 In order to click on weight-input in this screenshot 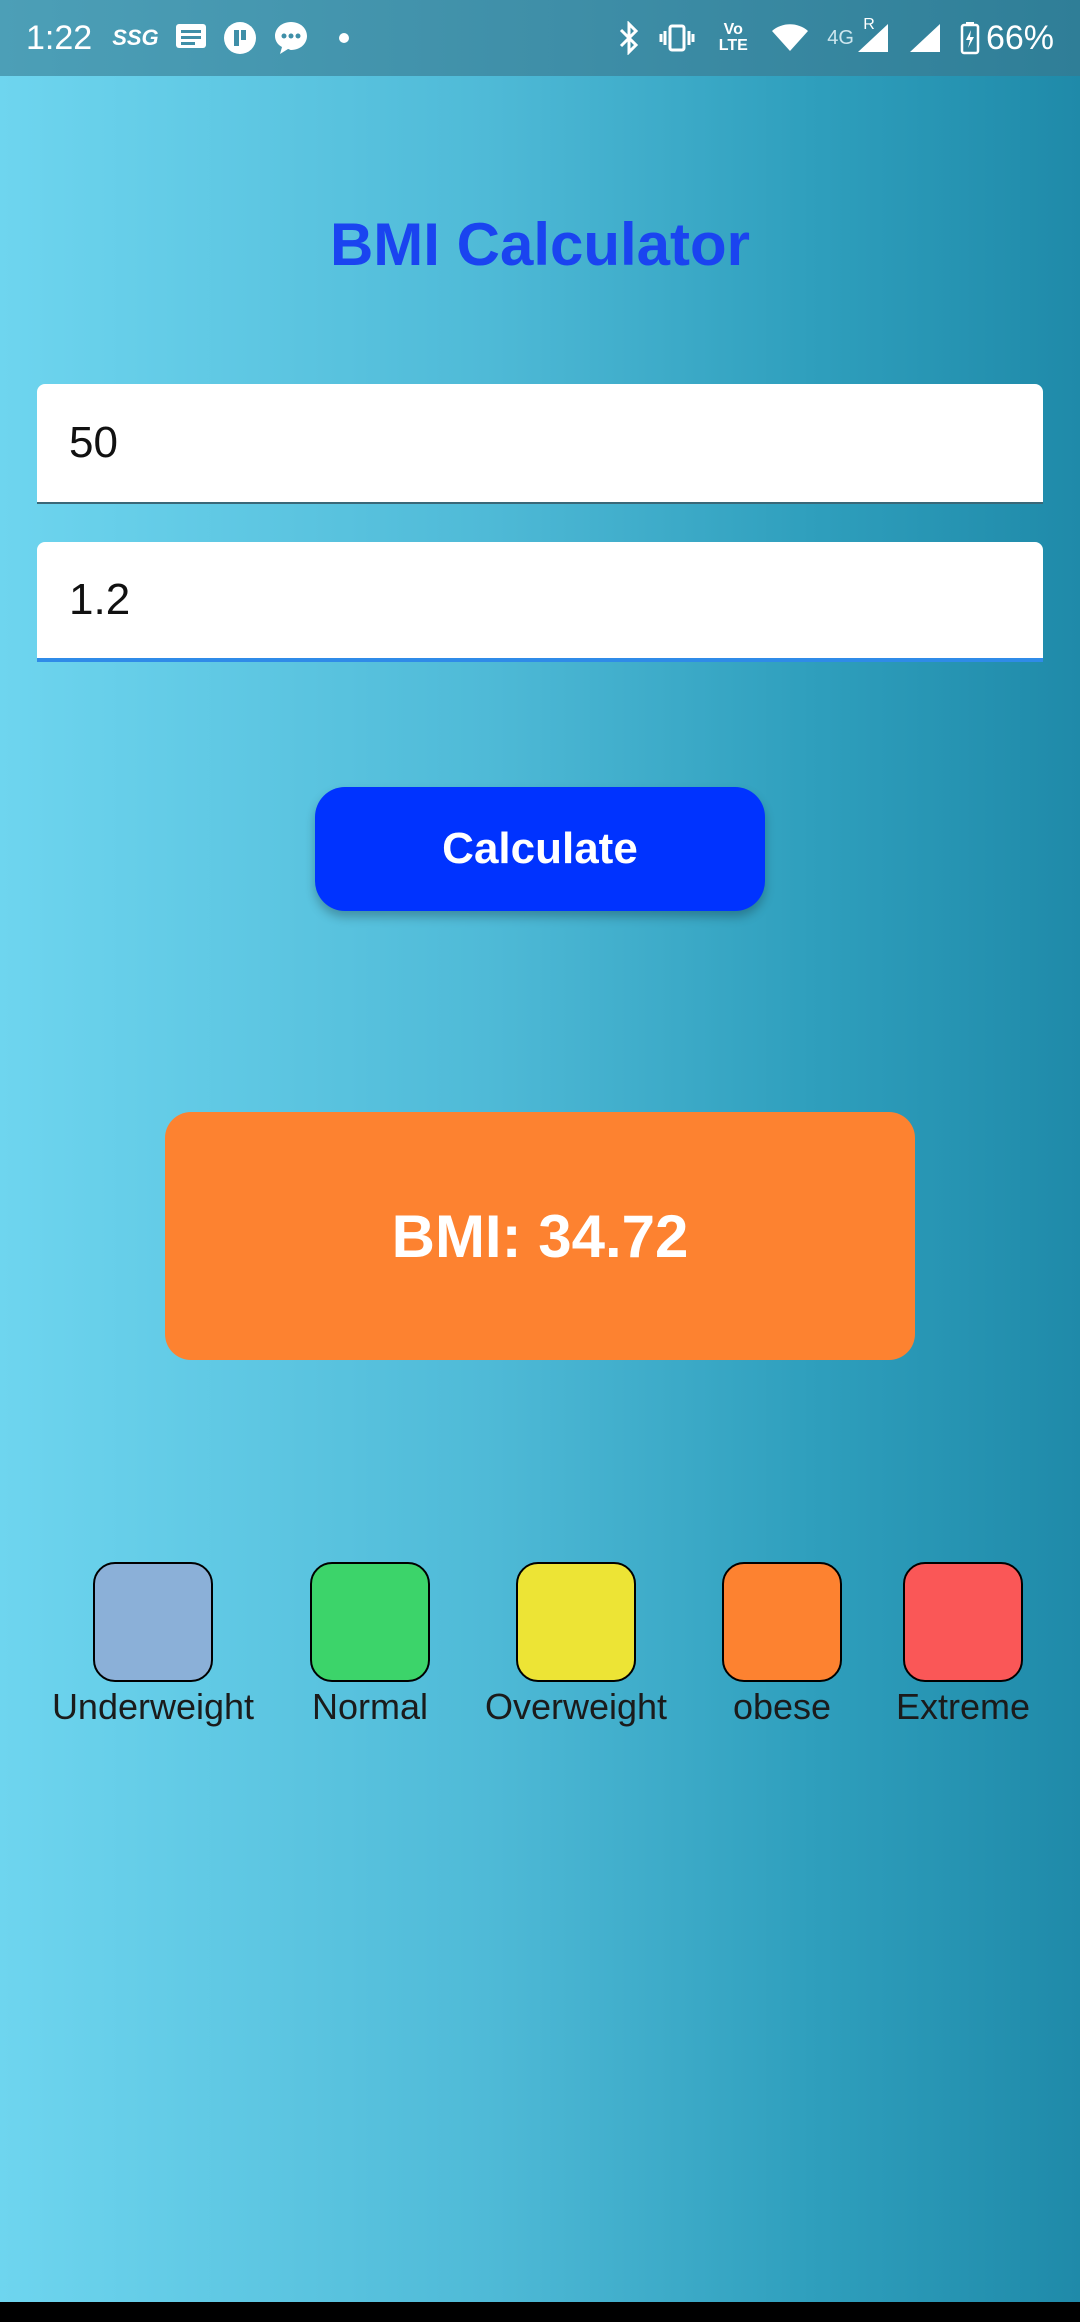, I will do `click(540, 443)`.